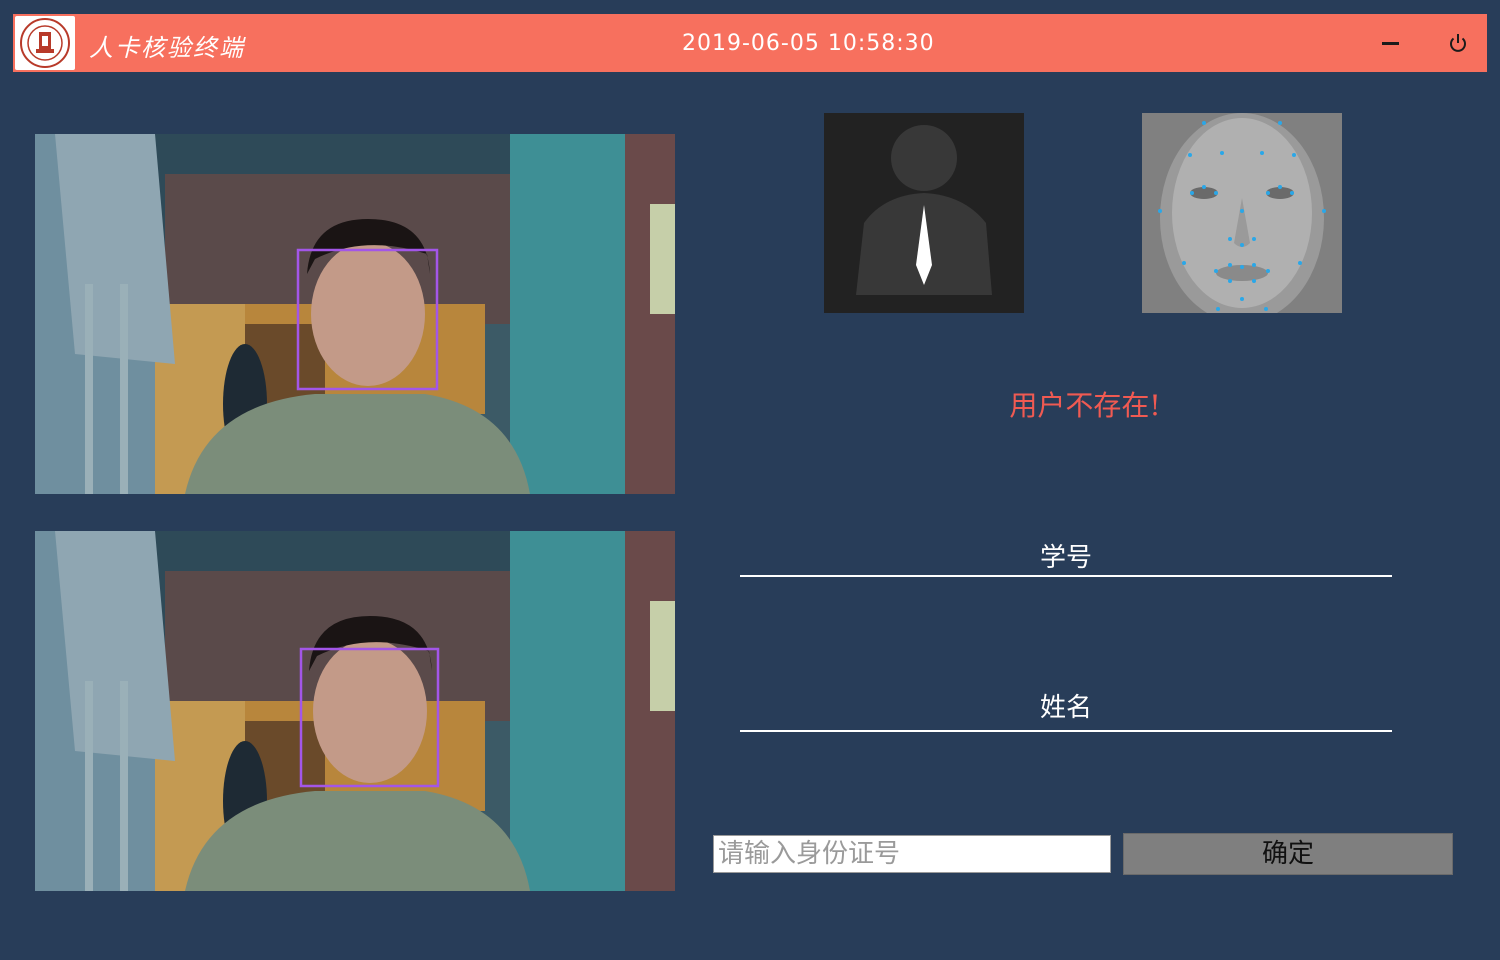 This screenshot has width=1500, height=960. What do you see at coordinates (1288, 854) in the screenshot?
I see `confirm-button: 确定` at bounding box center [1288, 854].